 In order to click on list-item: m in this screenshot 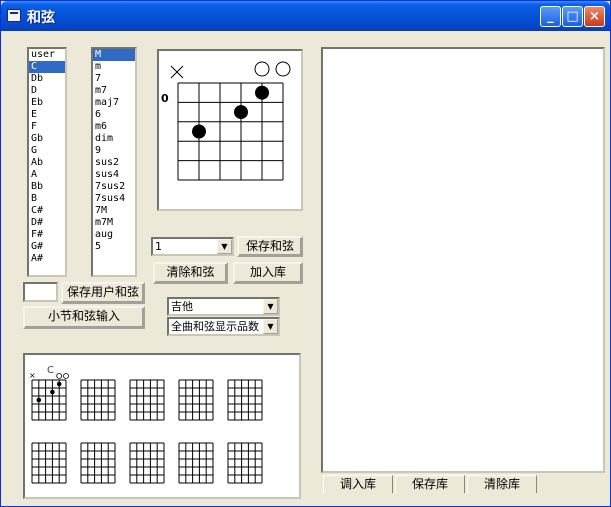, I will do `click(114, 67)`.